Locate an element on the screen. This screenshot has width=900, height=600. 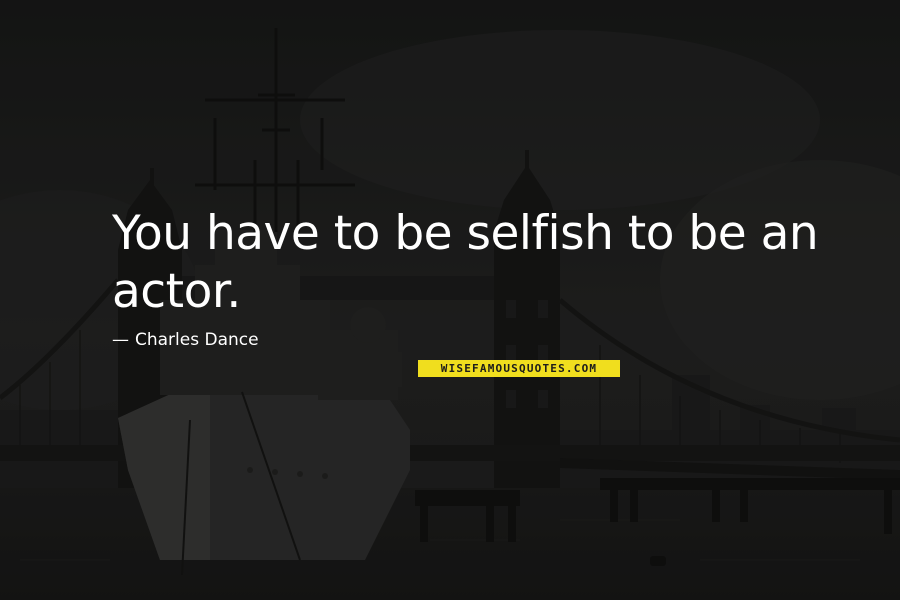
quote-text: You have to be selfish to be an actor. is located at coordinates (465, 262).